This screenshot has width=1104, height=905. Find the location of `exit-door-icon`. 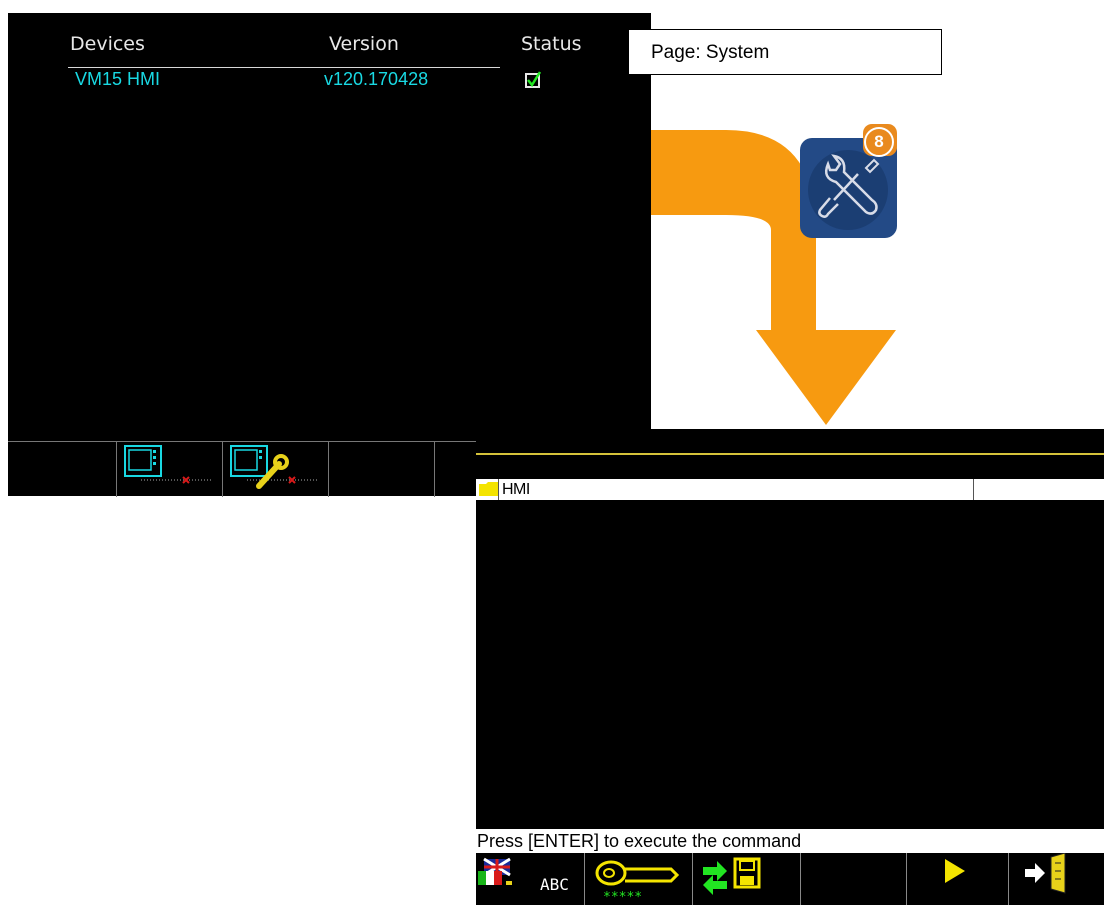

exit-door-icon is located at coordinates (1045, 873).